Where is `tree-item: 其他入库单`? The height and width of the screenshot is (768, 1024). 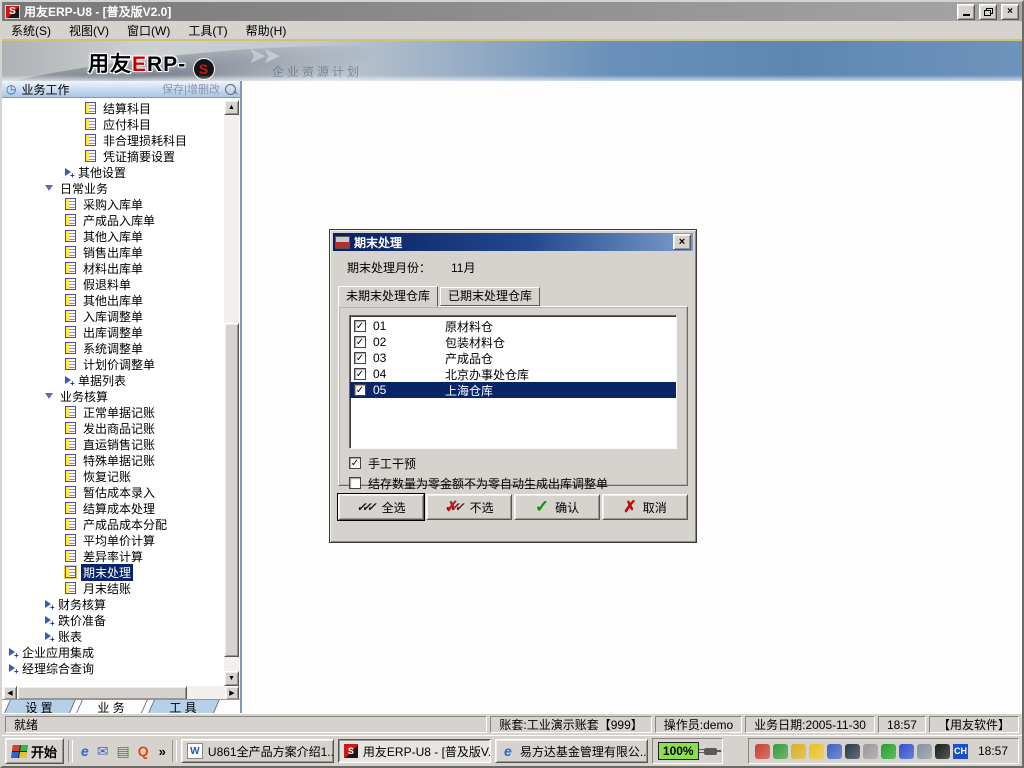 tree-item: 其他入库单 is located at coordinates (113, 236).